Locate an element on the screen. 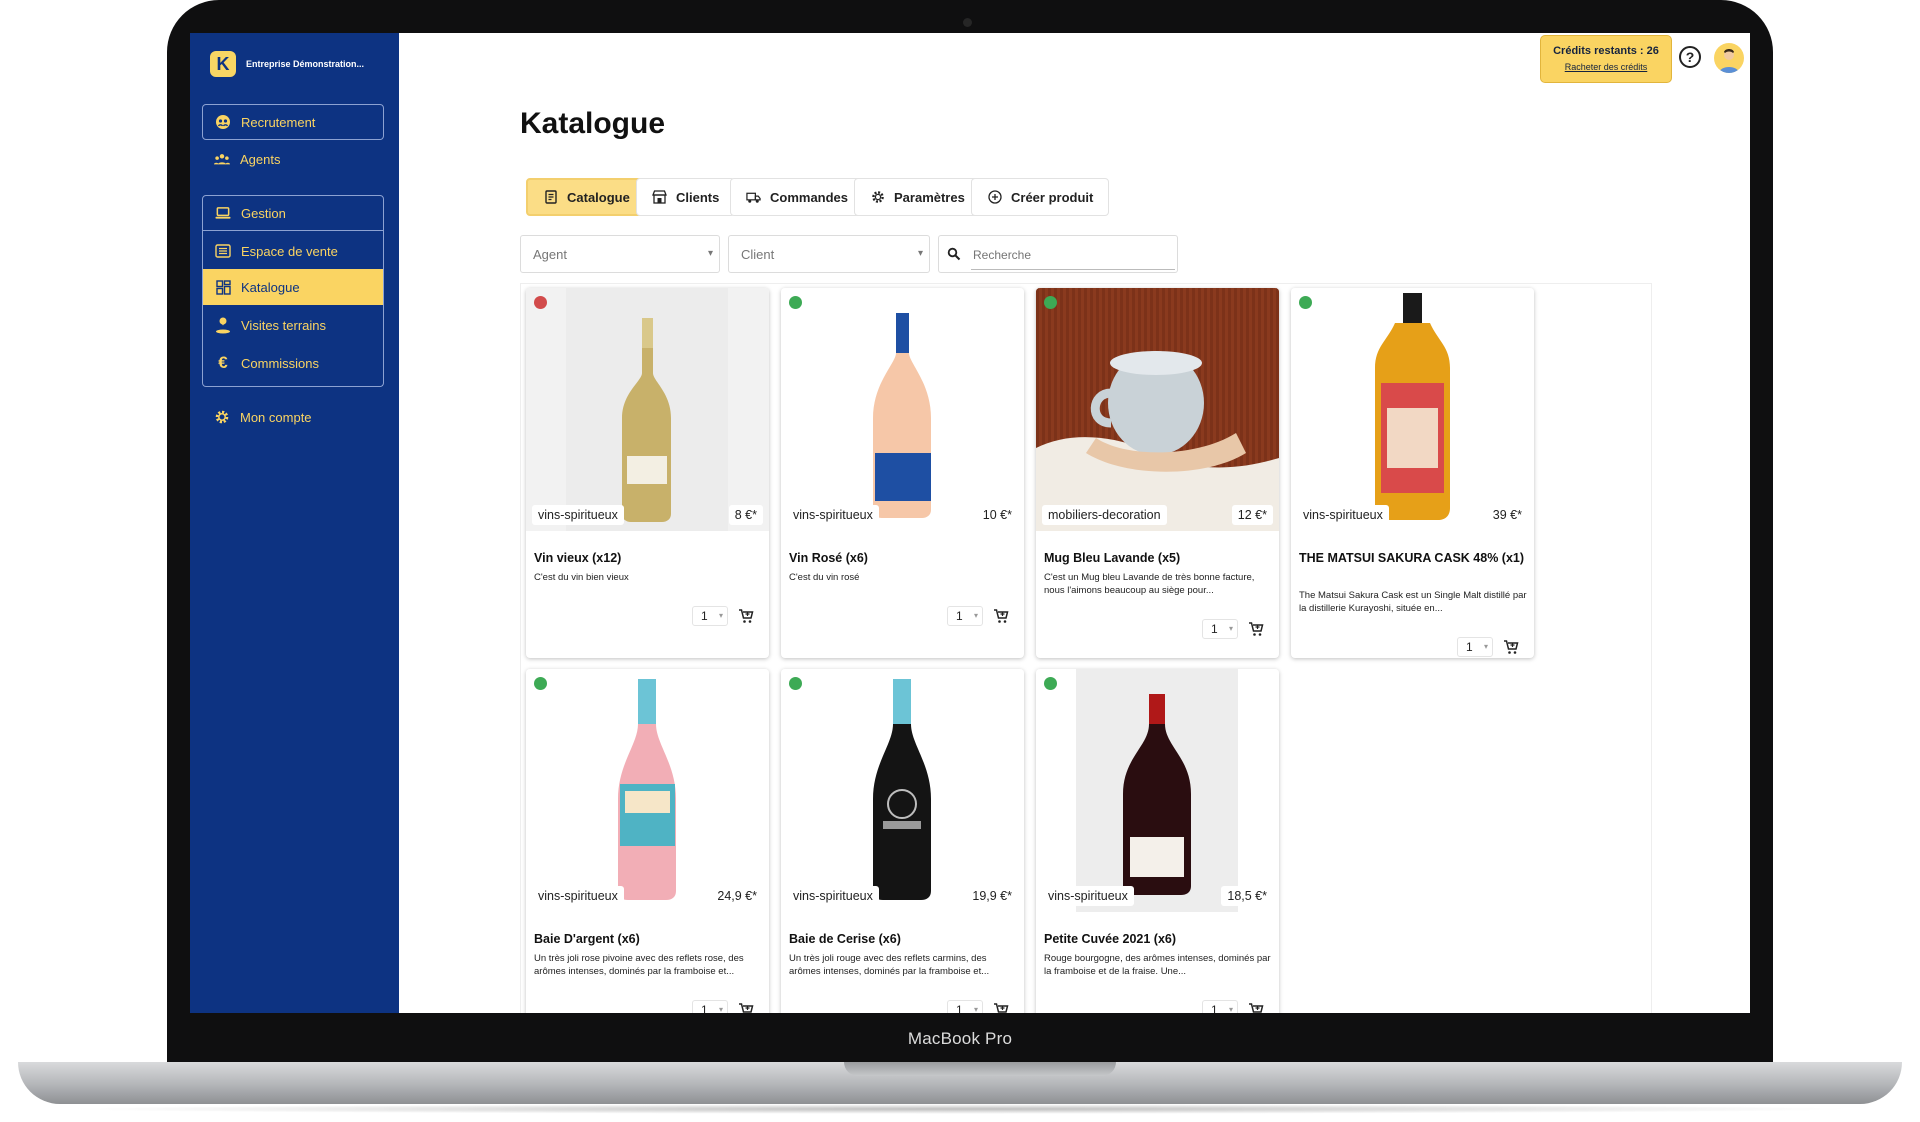 This screenshot has width=1920, height=1122. sidebar-item-espace-de-vente: Espace de vente is located at coordinates (293, 251).